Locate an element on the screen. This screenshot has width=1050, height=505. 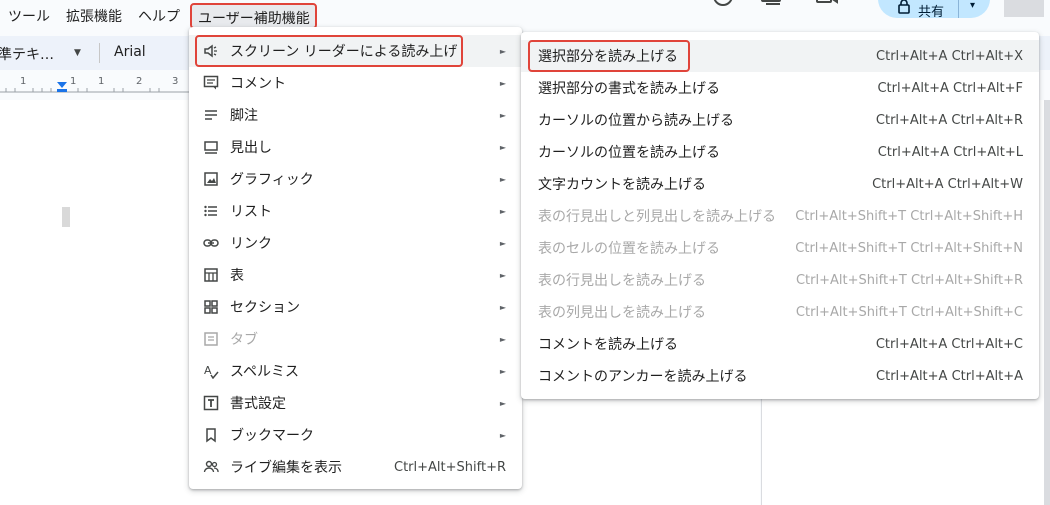
people-icon is located at coordinates (211, 467).